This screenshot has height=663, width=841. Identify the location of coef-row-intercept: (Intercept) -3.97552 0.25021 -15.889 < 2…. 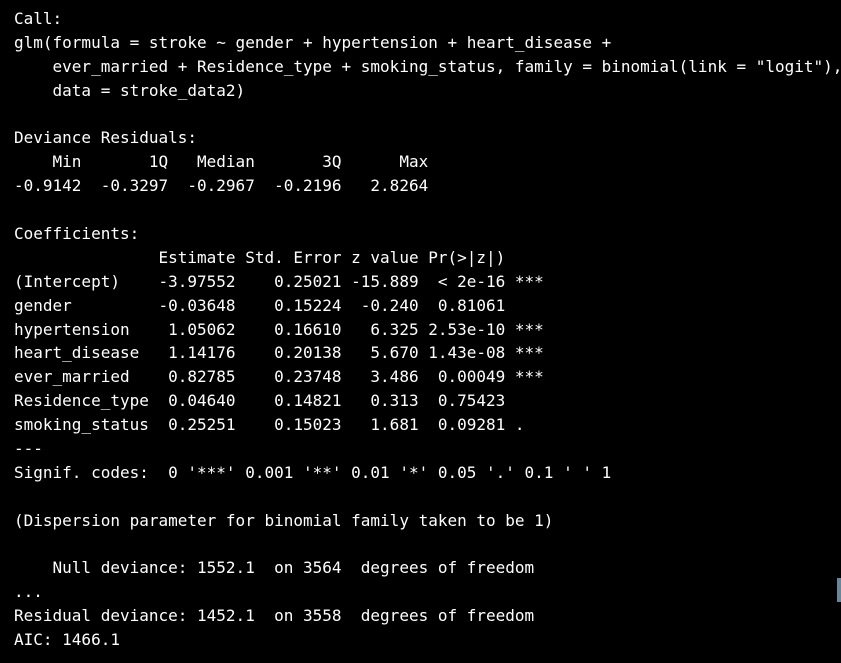
(279, 281).